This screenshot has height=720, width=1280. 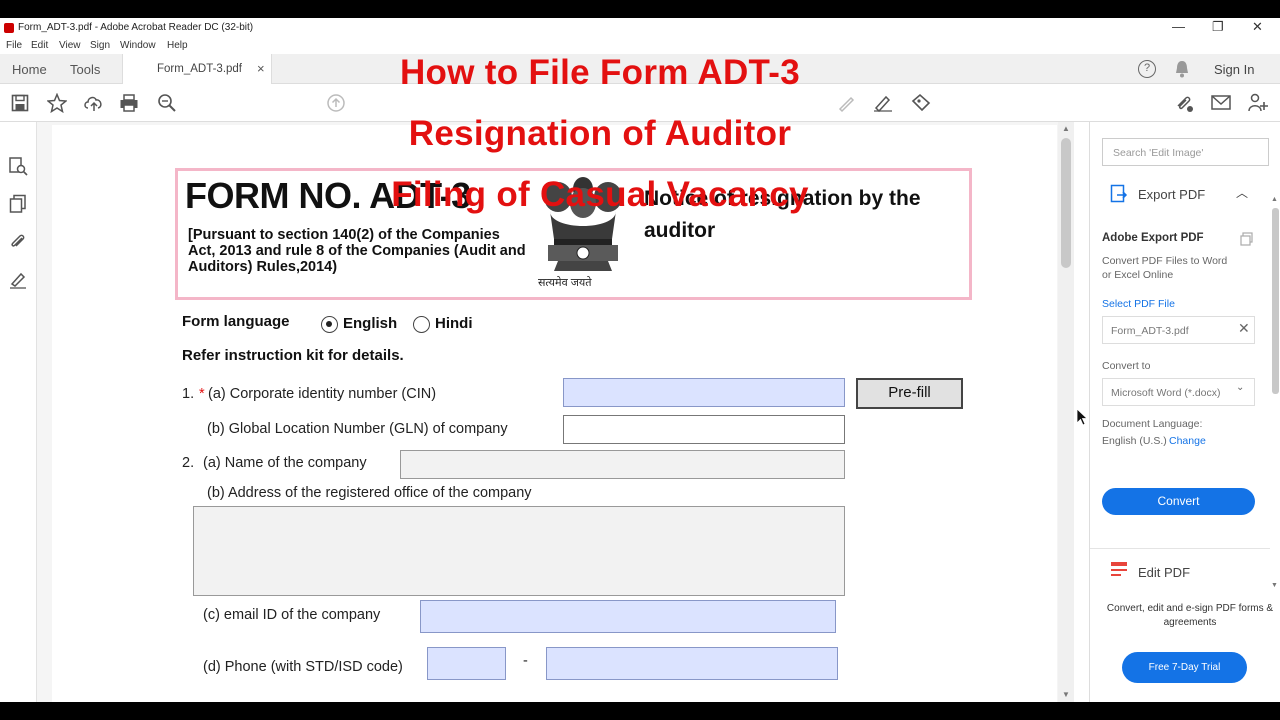 I want to click on radio-hindi-label: Hindi, so click(x=454, y=323).